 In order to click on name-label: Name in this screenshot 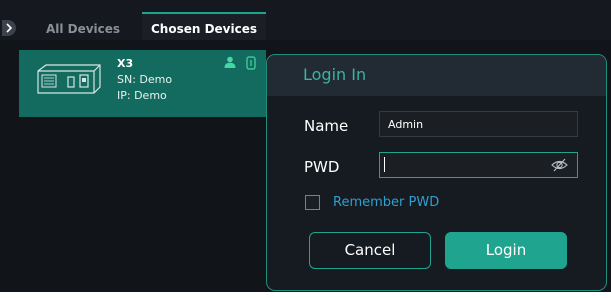, I will do `click(326, 126)`.